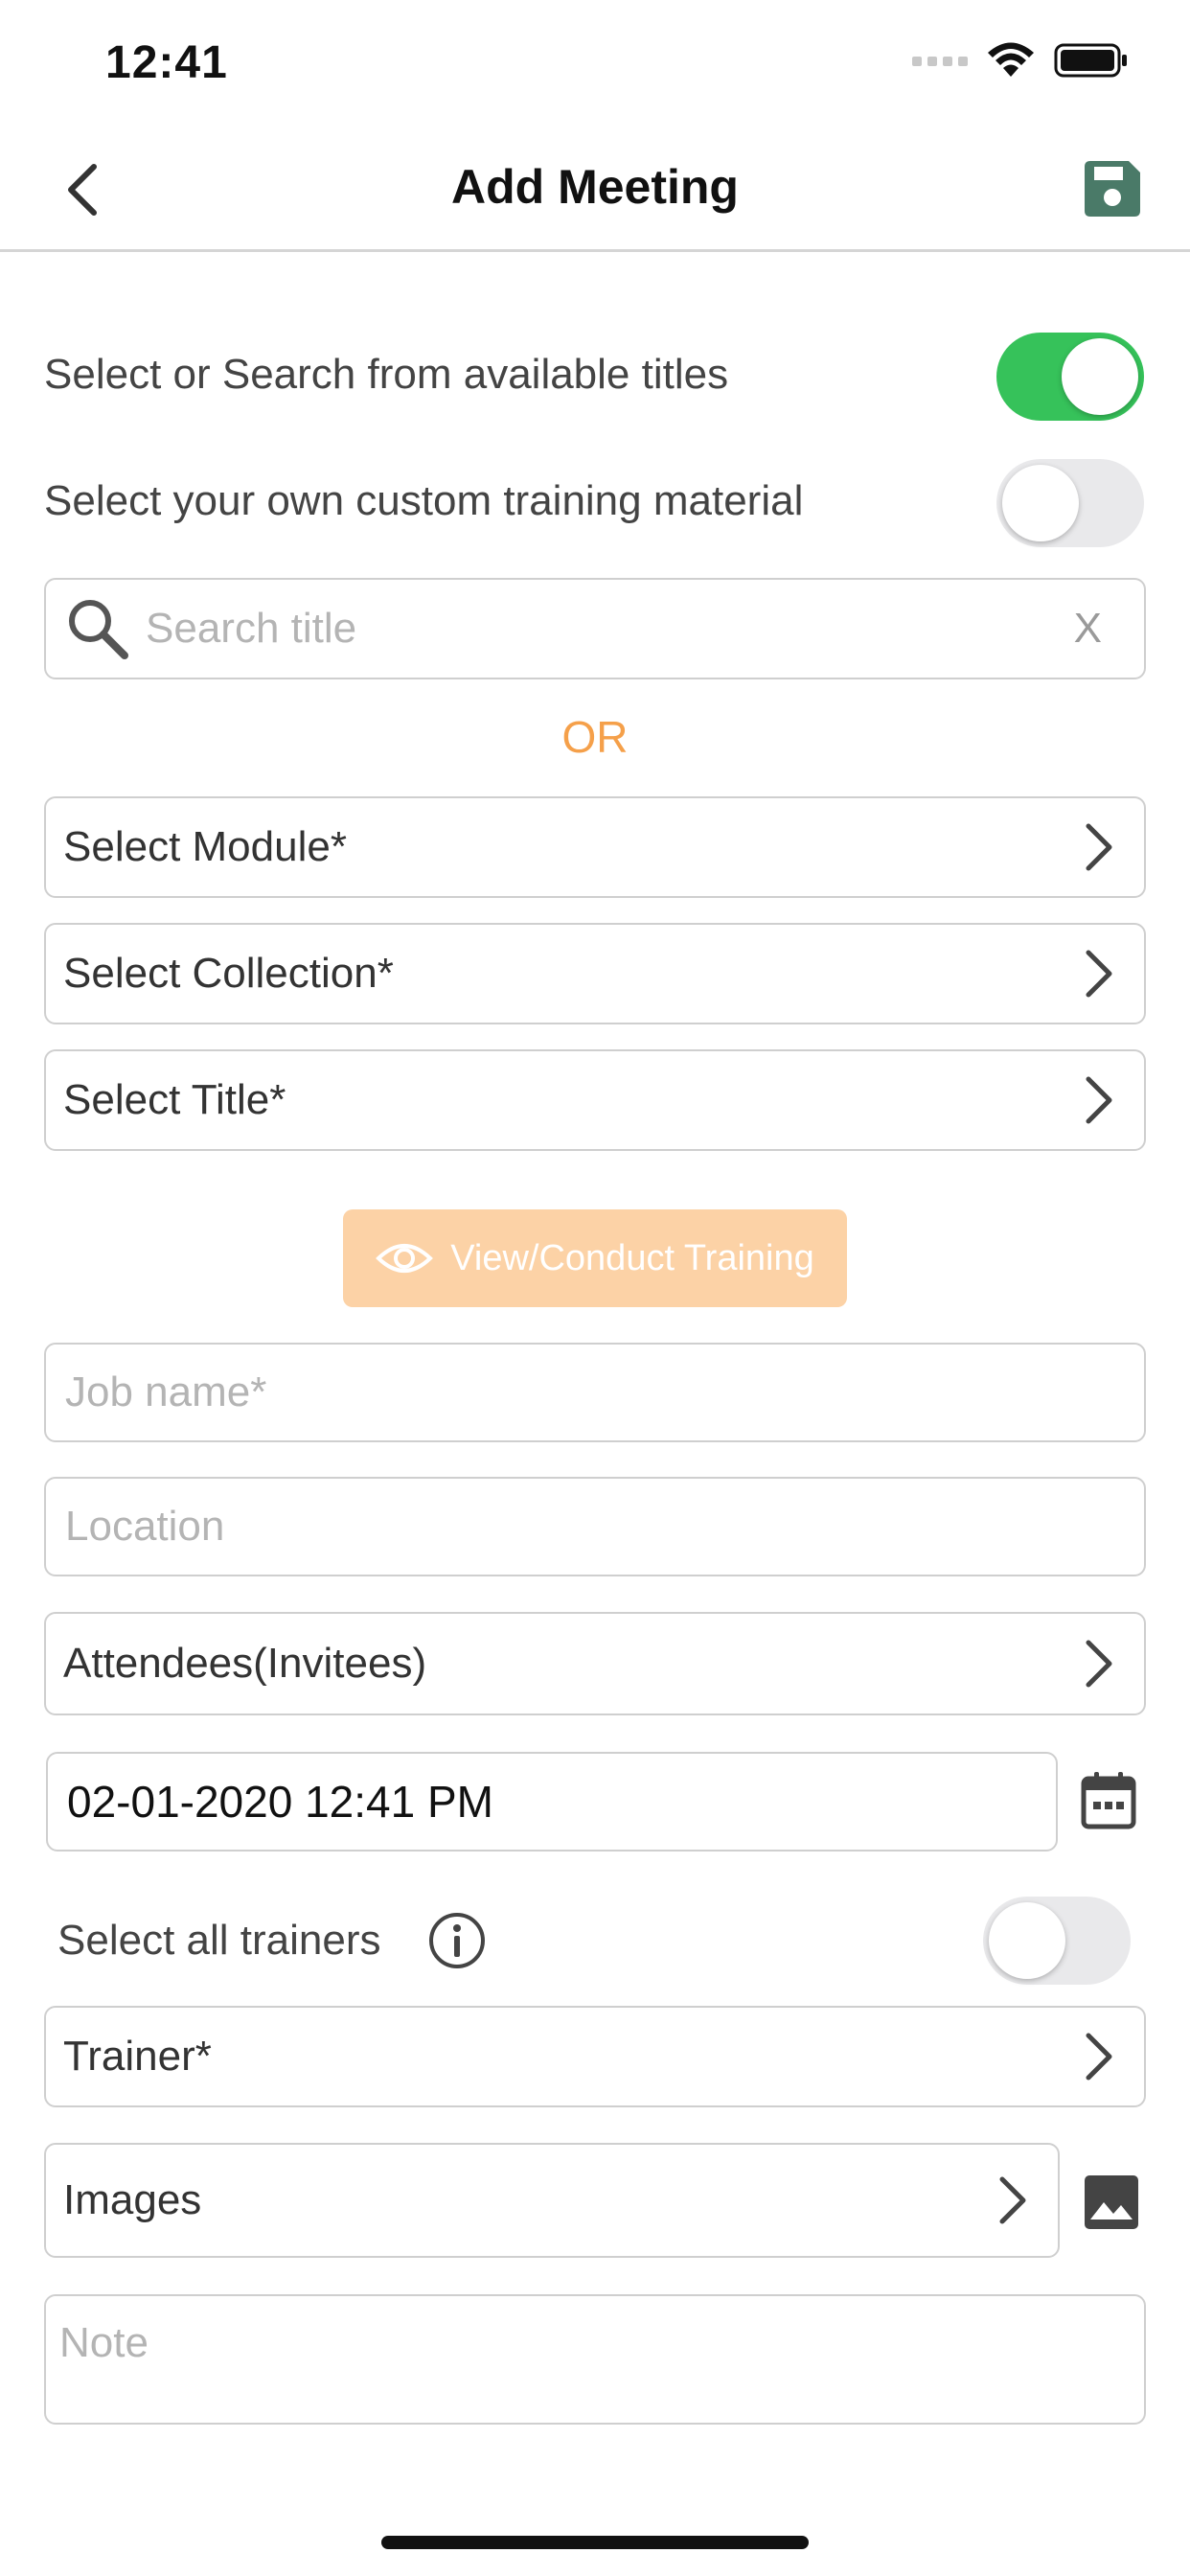 The height and width of the screenshot is (2576, 1190). I want to click on page-title: Add Meeting, so click(595, 187).